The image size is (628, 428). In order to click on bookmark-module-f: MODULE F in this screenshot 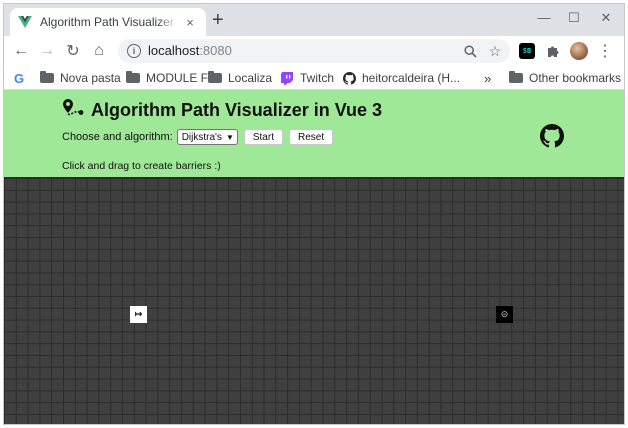, I will do `click(167, 78)`.